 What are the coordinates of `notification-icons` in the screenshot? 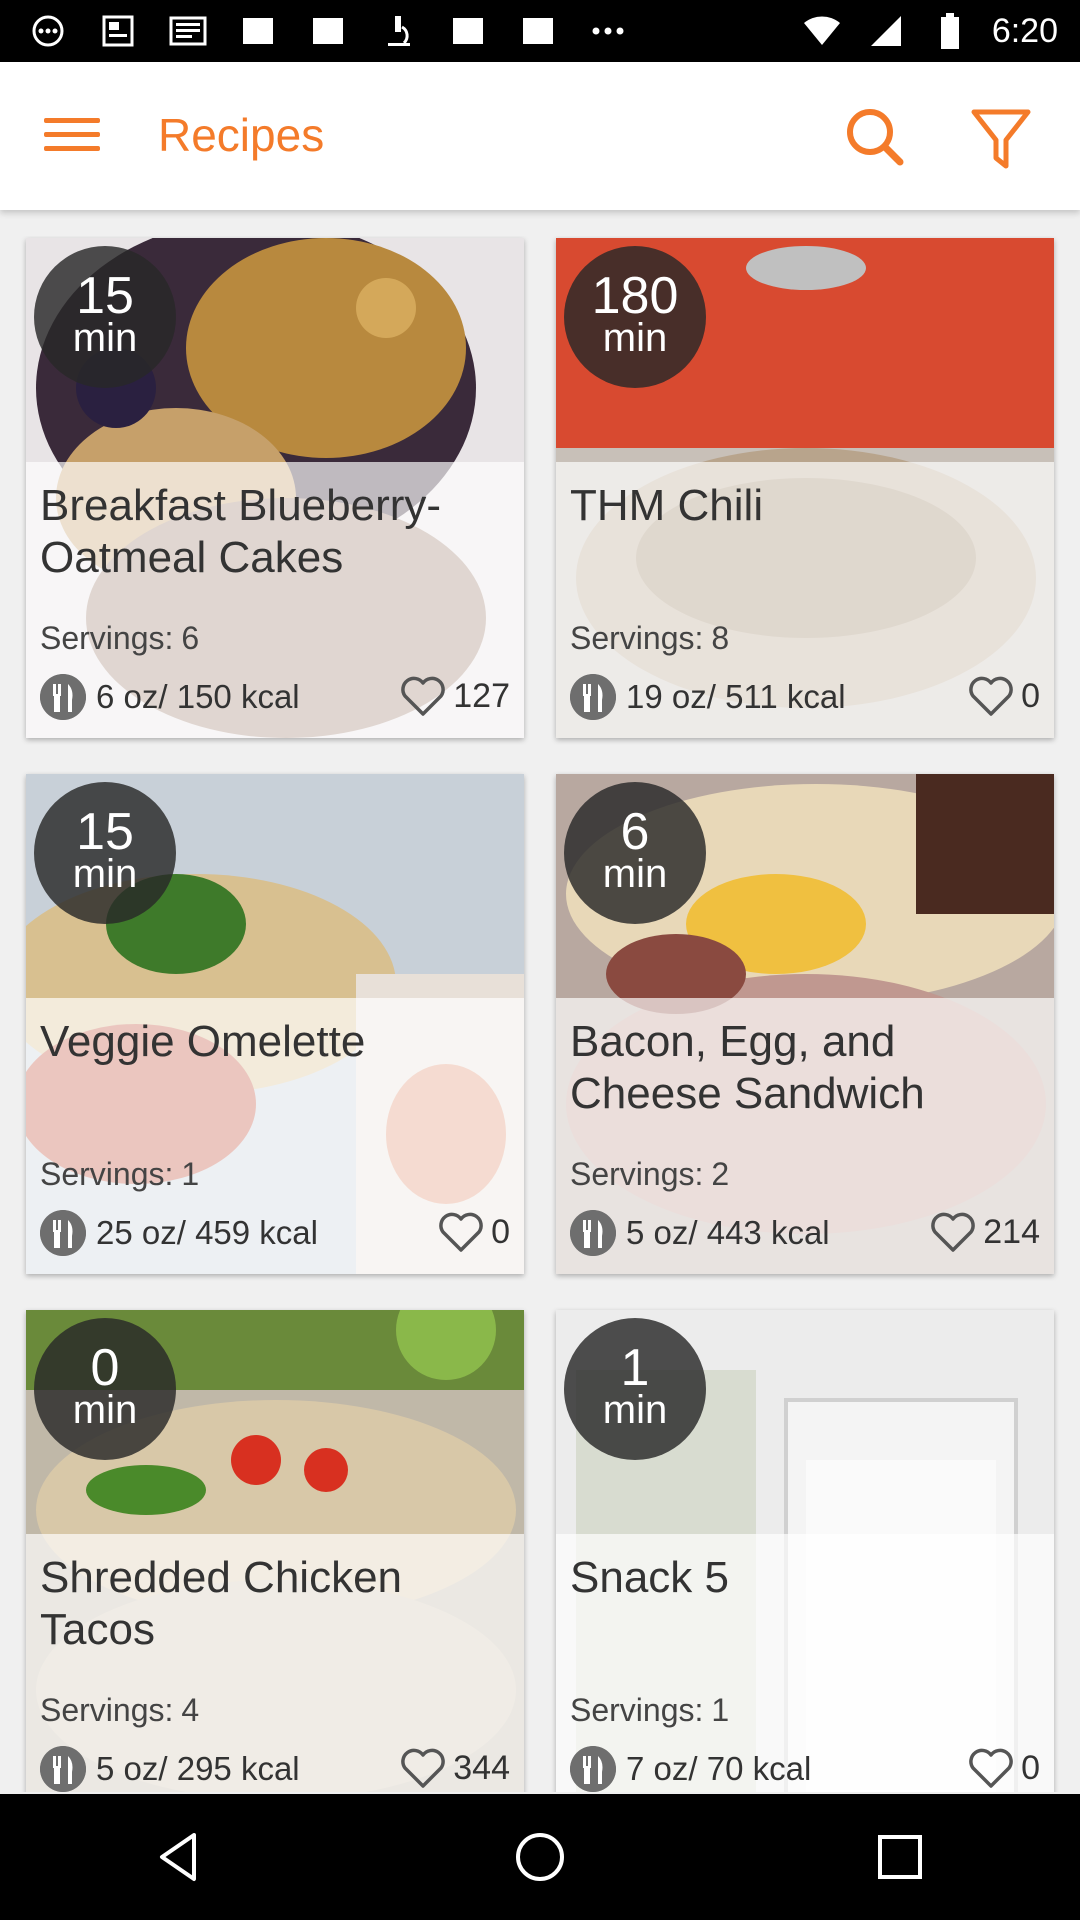 It's located at (315, 31).